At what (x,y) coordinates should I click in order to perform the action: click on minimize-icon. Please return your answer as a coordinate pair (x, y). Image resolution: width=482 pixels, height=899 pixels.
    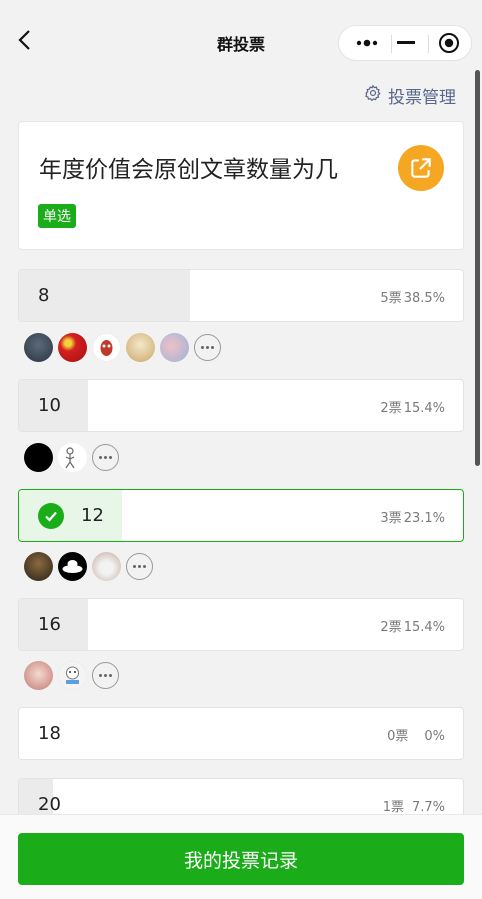
    Looking at the image, I should click on (406, 43).